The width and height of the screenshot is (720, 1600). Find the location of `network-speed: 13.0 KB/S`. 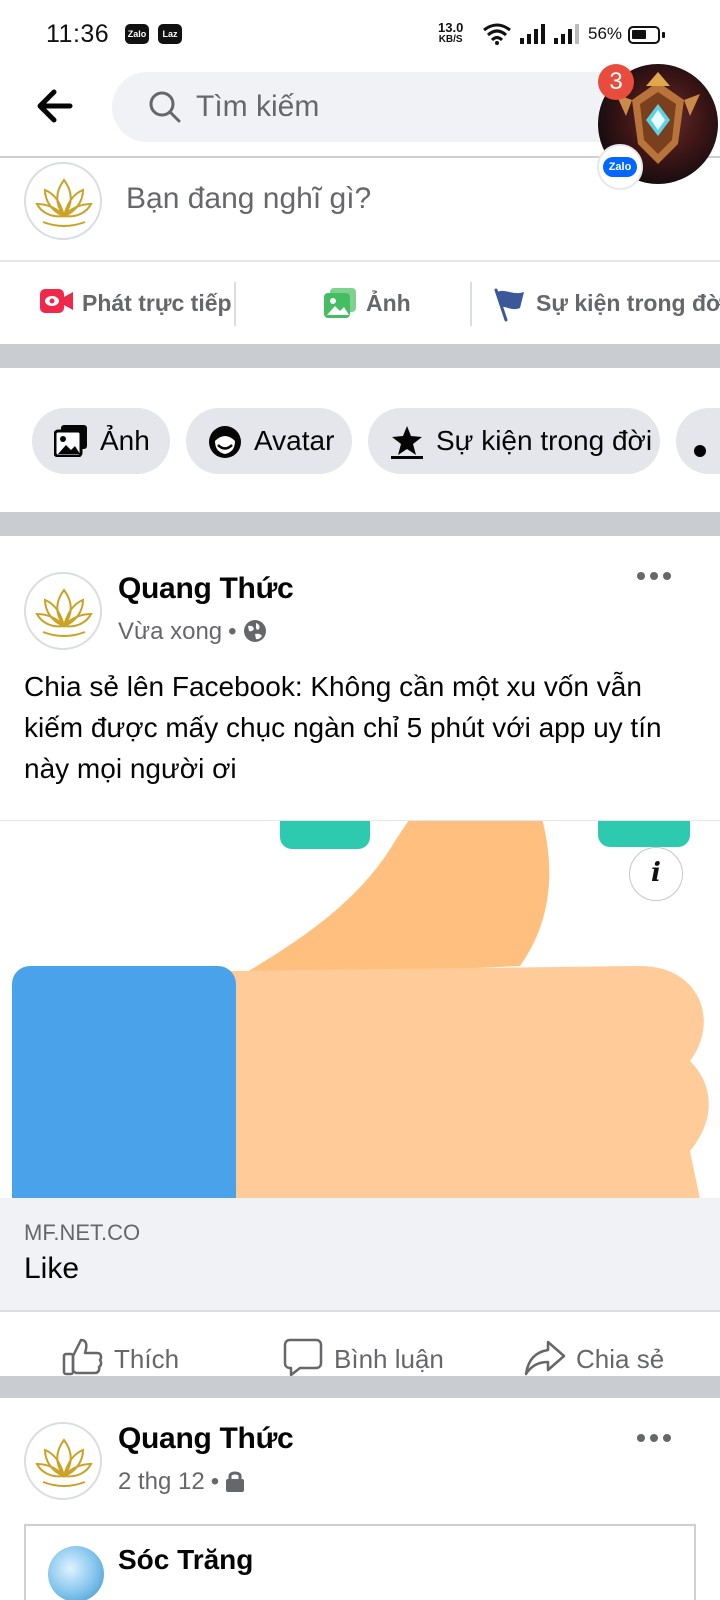

network-speed: 13.0 KB/S is located at coordinates (451, 33).